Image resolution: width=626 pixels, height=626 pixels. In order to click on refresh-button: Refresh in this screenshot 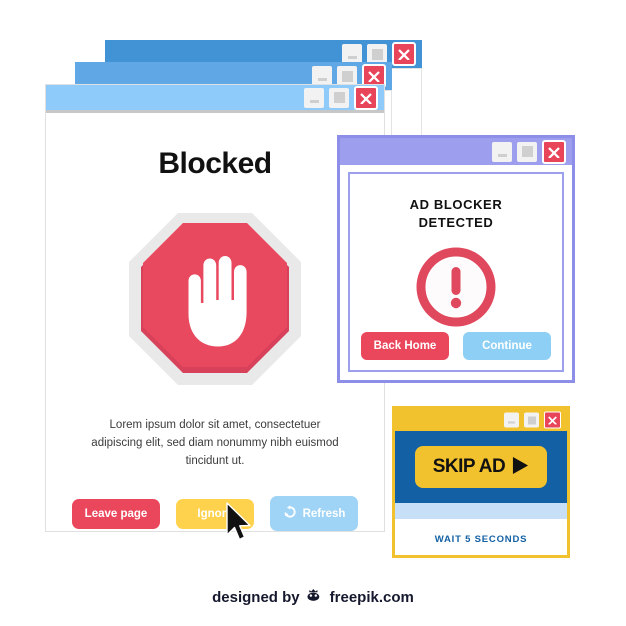, I will do `click(314, 514)`.